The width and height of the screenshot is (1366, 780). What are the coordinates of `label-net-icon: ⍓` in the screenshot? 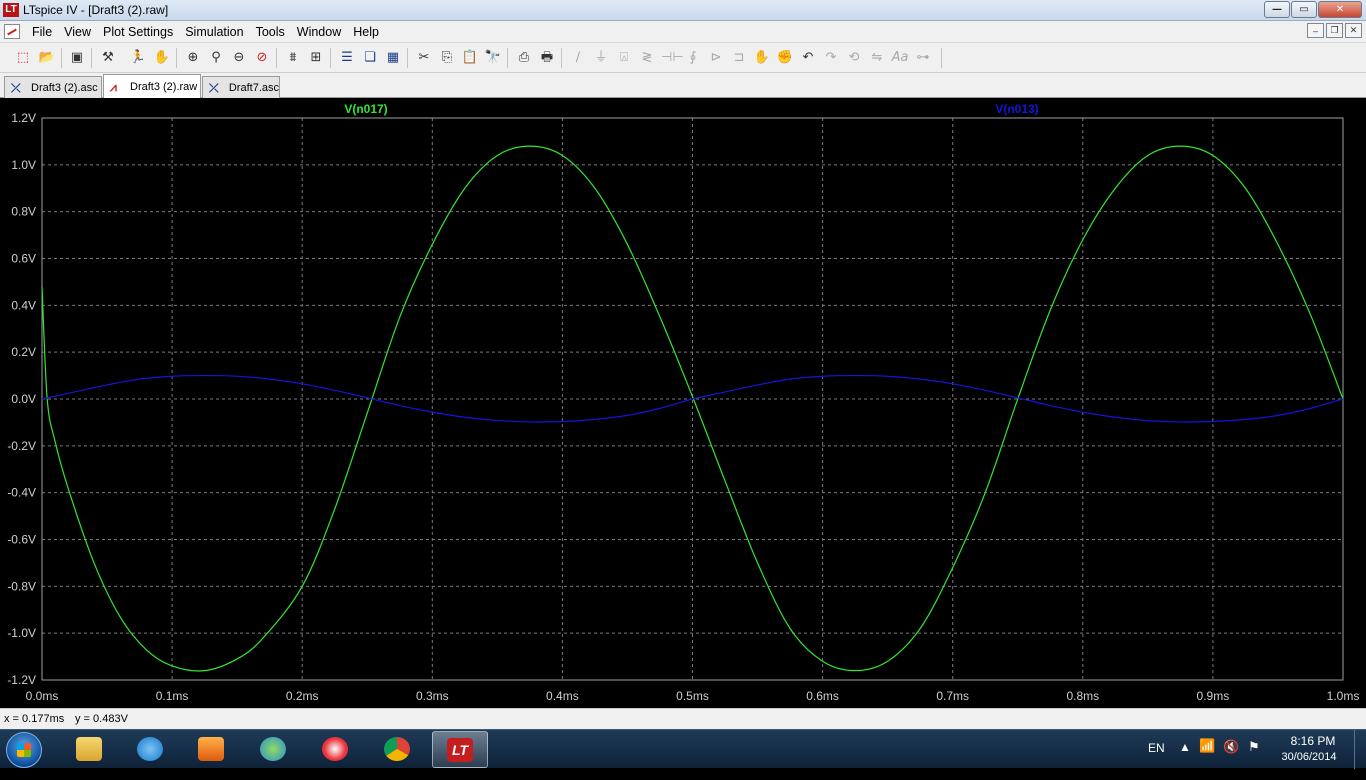 It's located at (624, 58).